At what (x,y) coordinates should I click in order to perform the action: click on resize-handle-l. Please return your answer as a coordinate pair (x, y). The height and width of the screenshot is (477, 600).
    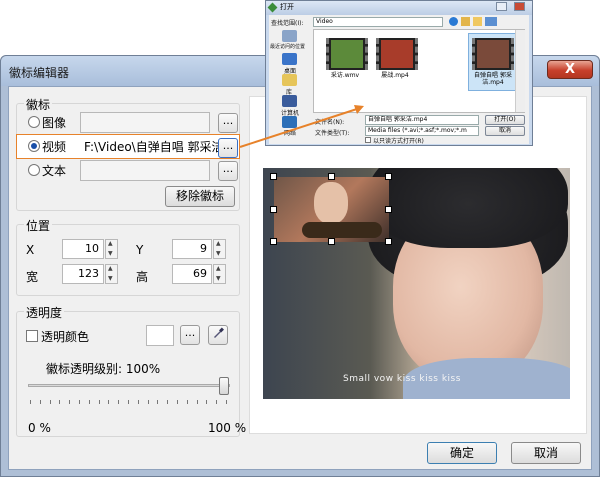
    Looking at the image, I should click on (273, 209).